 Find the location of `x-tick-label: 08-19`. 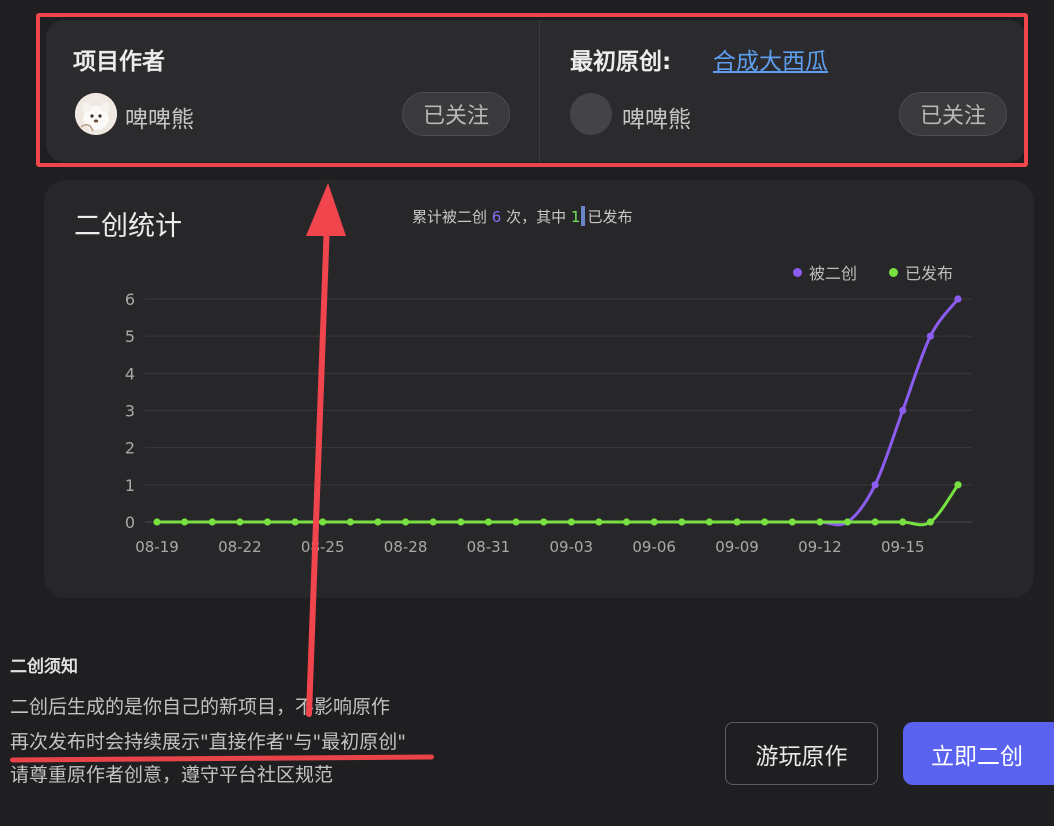

x-tick-label: 08-19 is located at coordinates (157, 547).